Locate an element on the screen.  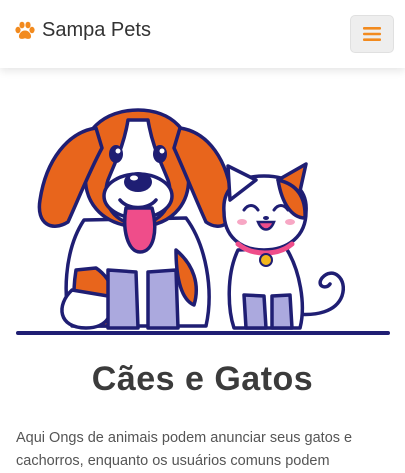
page-title: Cães e Gatos is located at coordinates (202, 379).